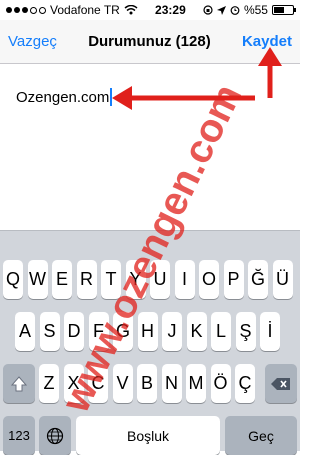  What do you see at coordinates (220, 383) in the screenshot?
I see `key-ö: Ö` at bounding box center [220, 383].